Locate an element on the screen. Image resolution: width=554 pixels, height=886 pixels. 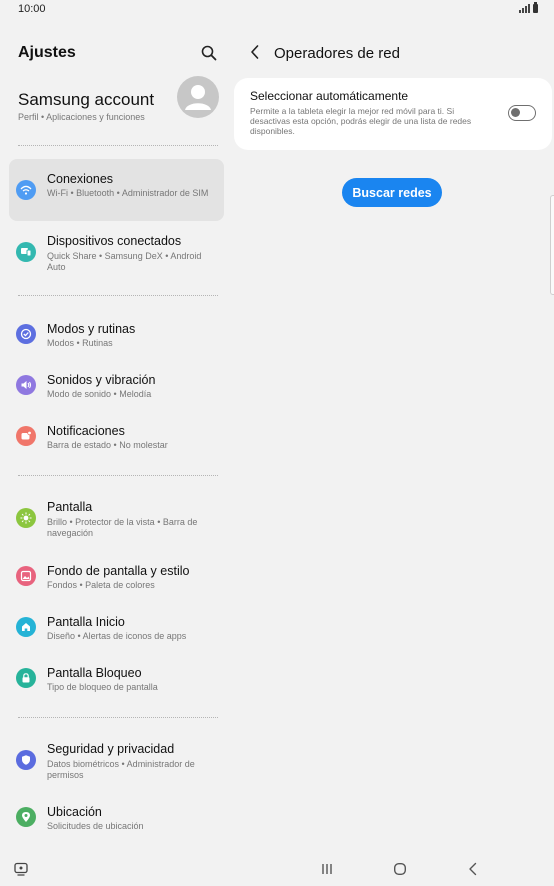
shield-icon is located at coordinates (26, 760).